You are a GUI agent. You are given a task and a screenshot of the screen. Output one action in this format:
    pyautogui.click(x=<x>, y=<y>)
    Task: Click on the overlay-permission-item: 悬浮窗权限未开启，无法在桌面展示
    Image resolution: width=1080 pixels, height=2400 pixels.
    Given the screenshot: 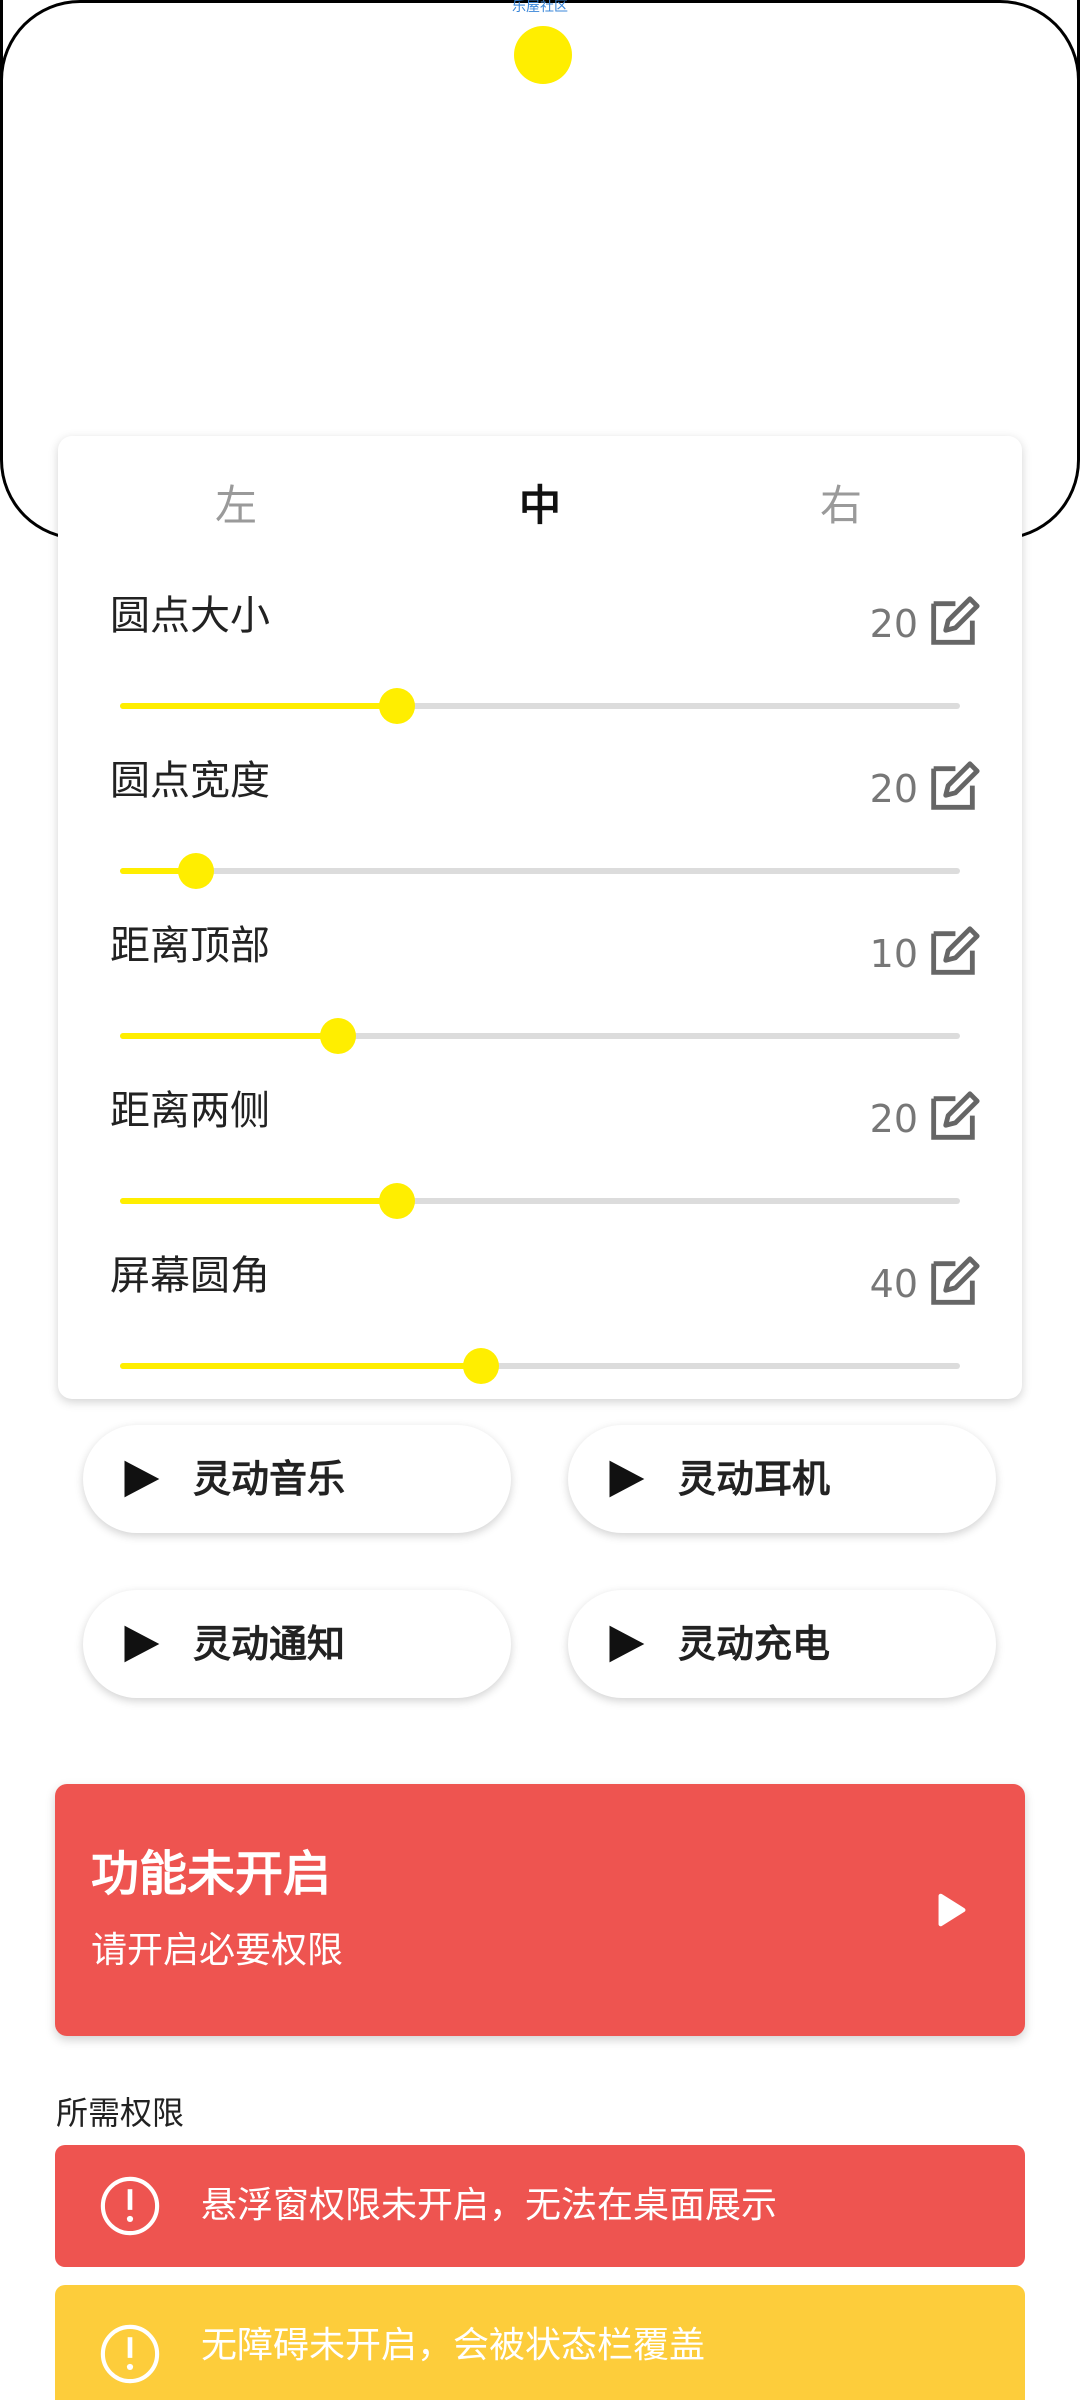 What is the action you would take?
    pyautogui.click(x=540, y=2206)
    